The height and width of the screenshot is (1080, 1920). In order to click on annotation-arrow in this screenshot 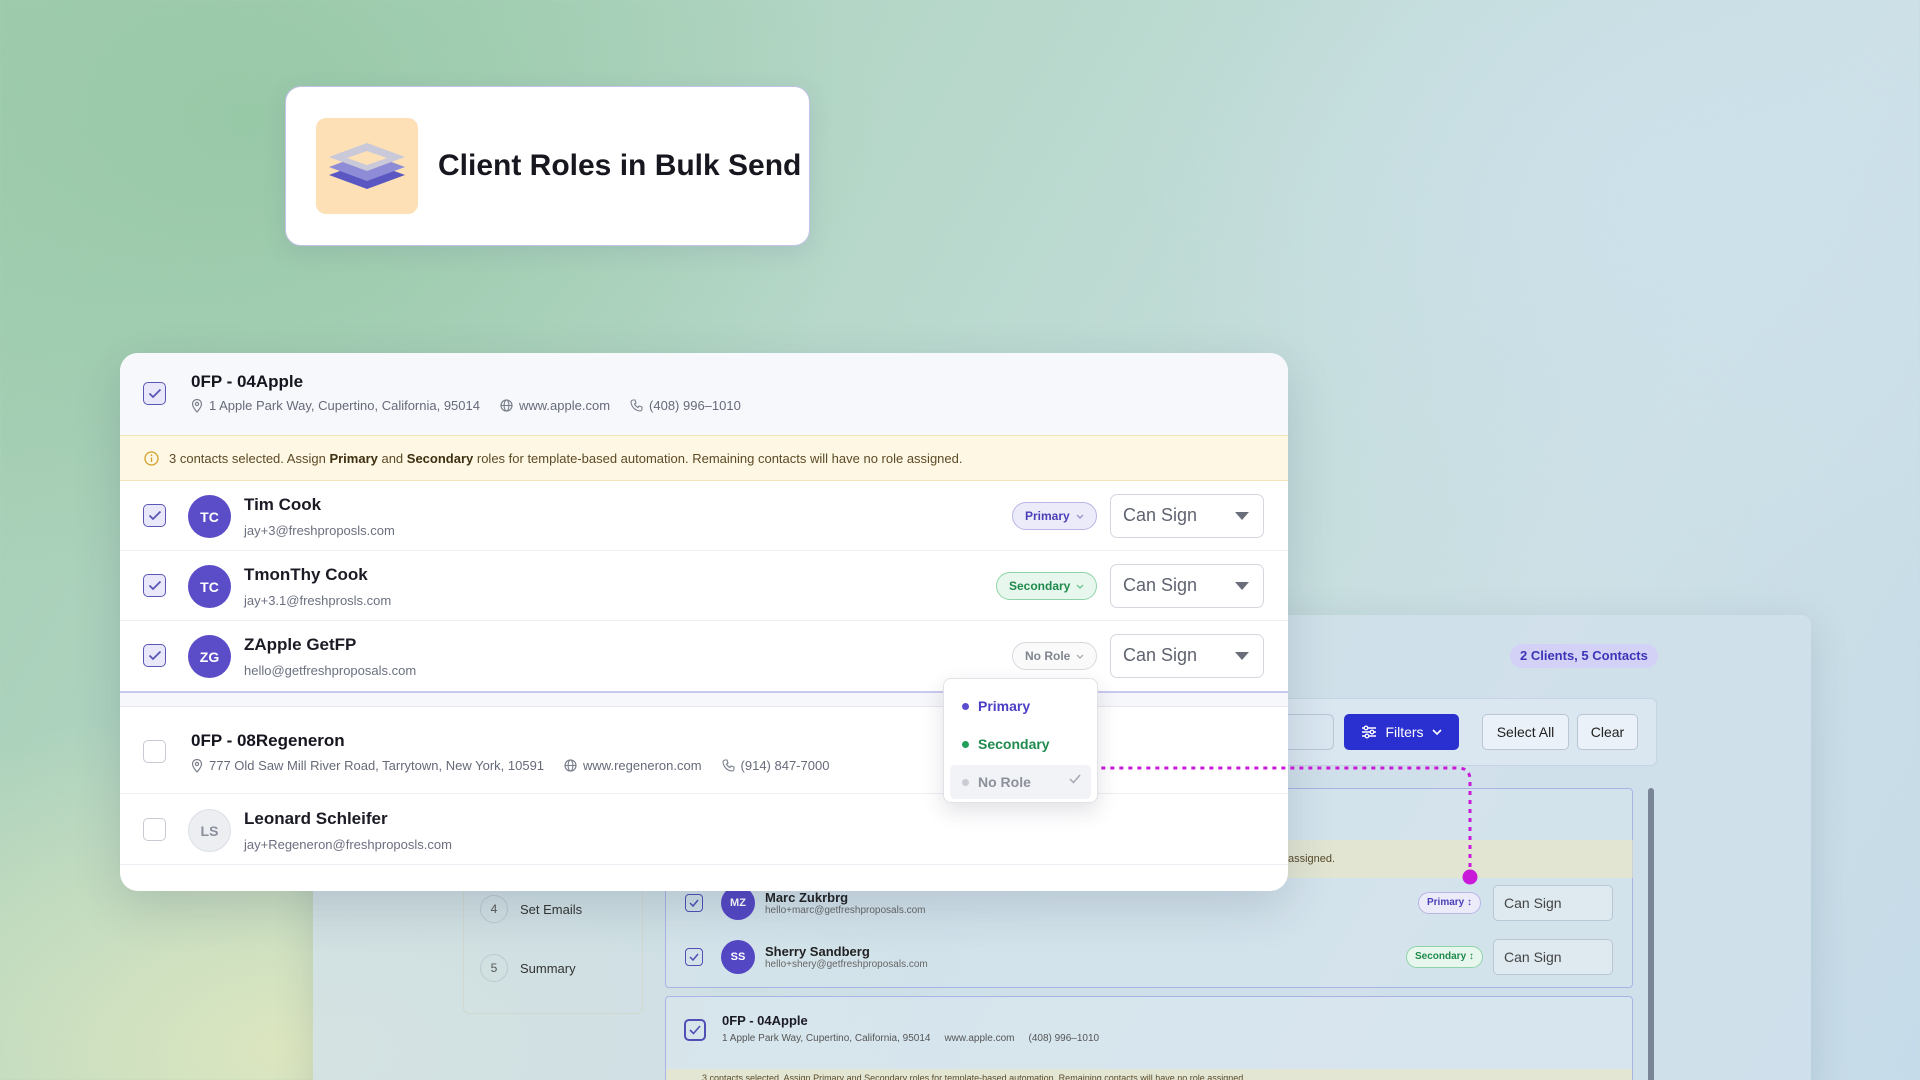, I will do `click(1272, 822)`.